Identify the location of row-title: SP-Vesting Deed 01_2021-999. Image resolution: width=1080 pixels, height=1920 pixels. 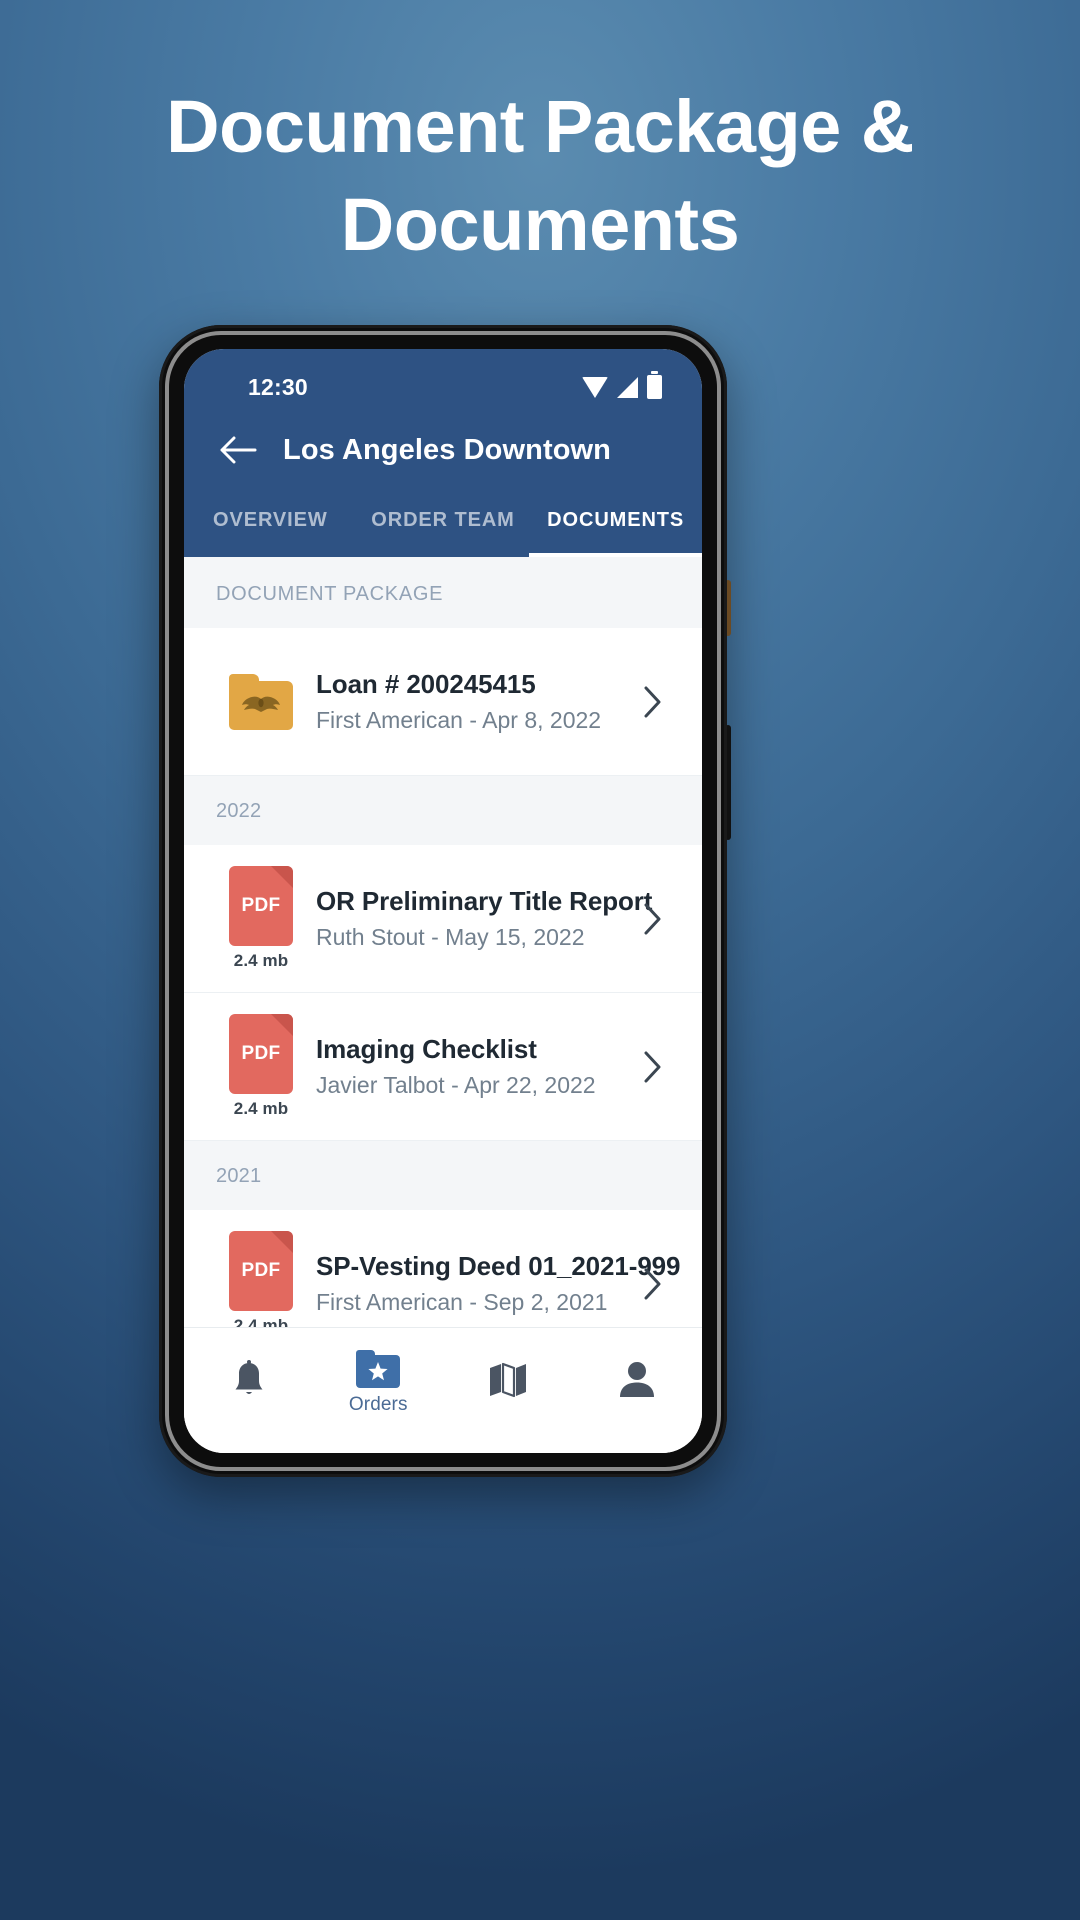
(498, 1265).